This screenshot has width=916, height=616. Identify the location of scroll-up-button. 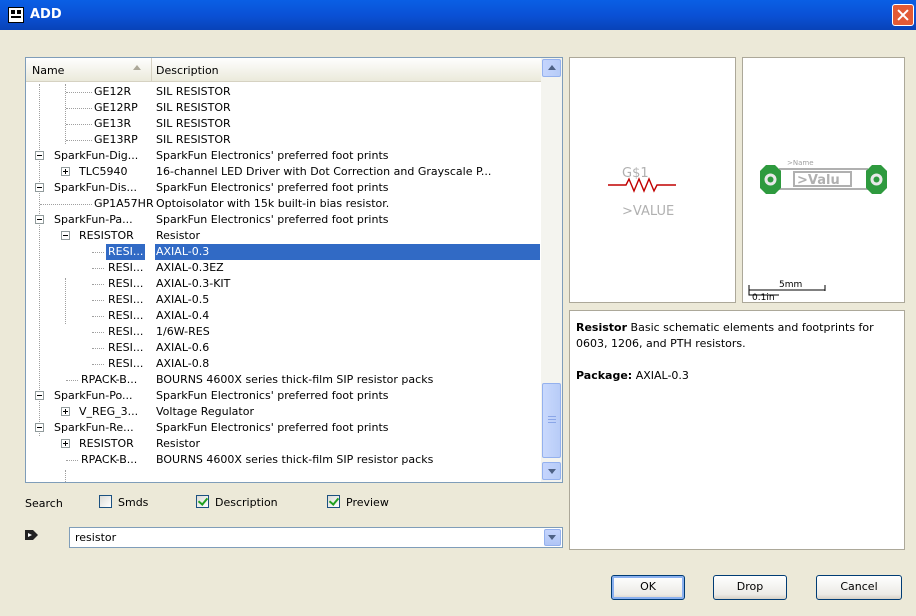
(551, 68).